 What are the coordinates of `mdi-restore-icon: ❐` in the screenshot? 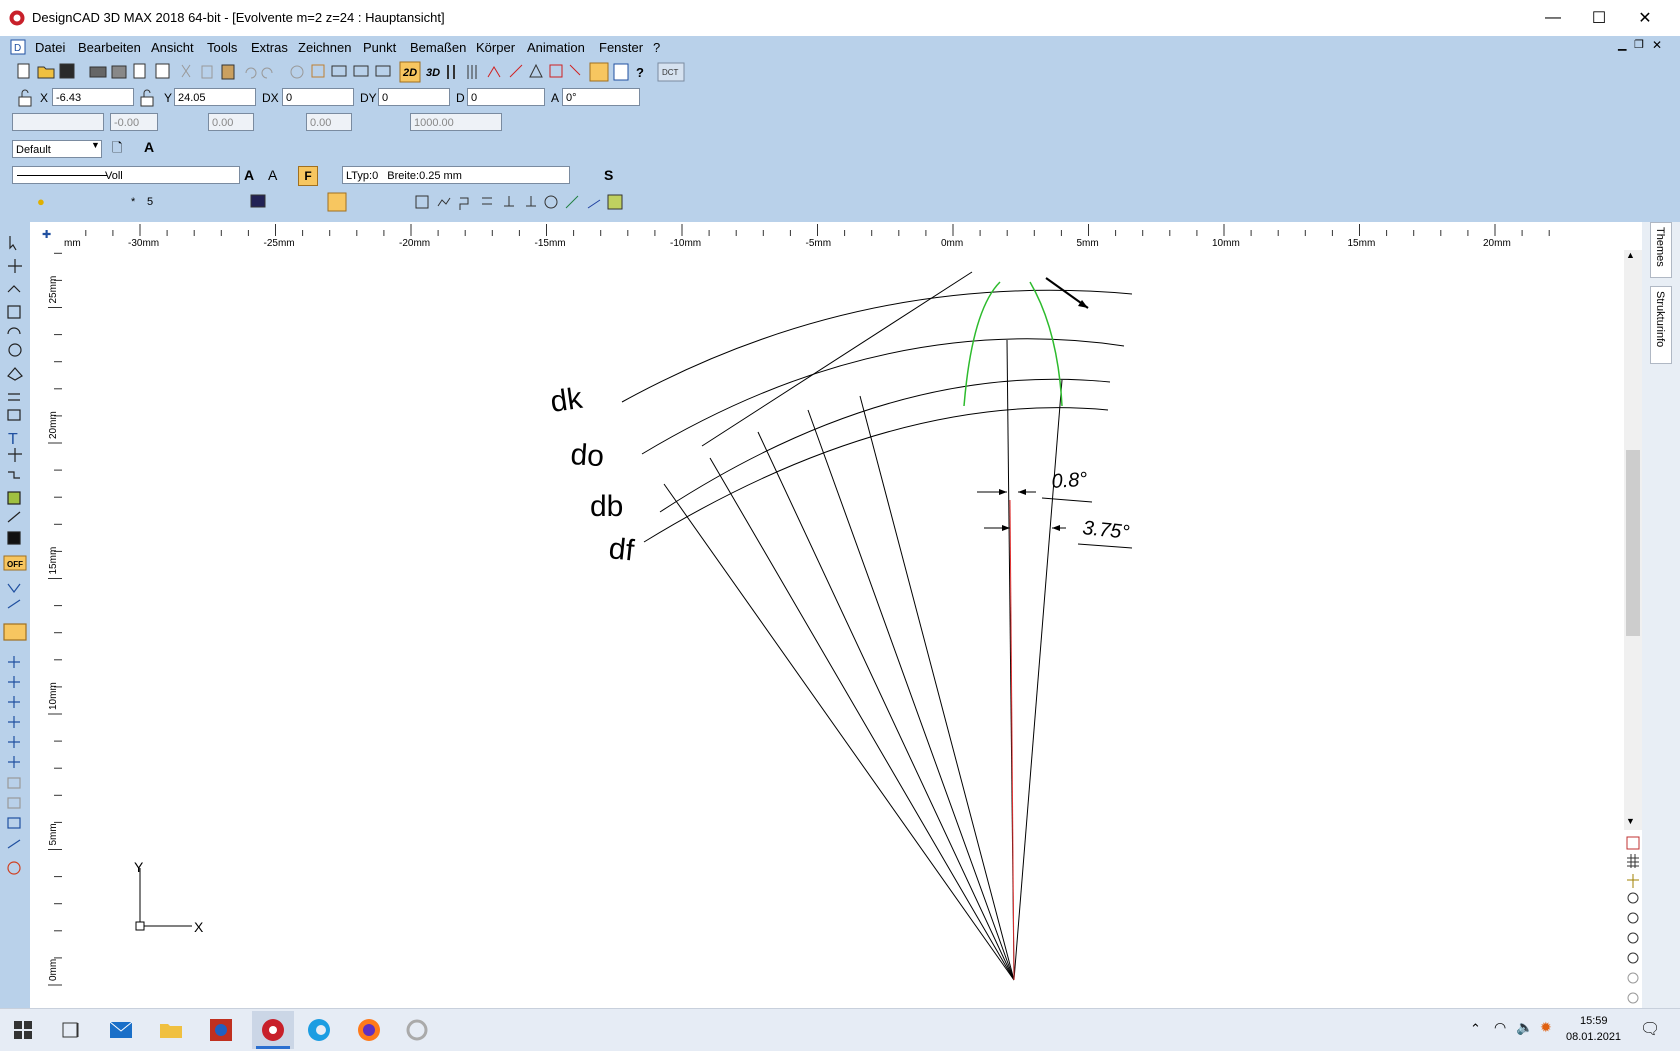 It's located at (1639, 44).